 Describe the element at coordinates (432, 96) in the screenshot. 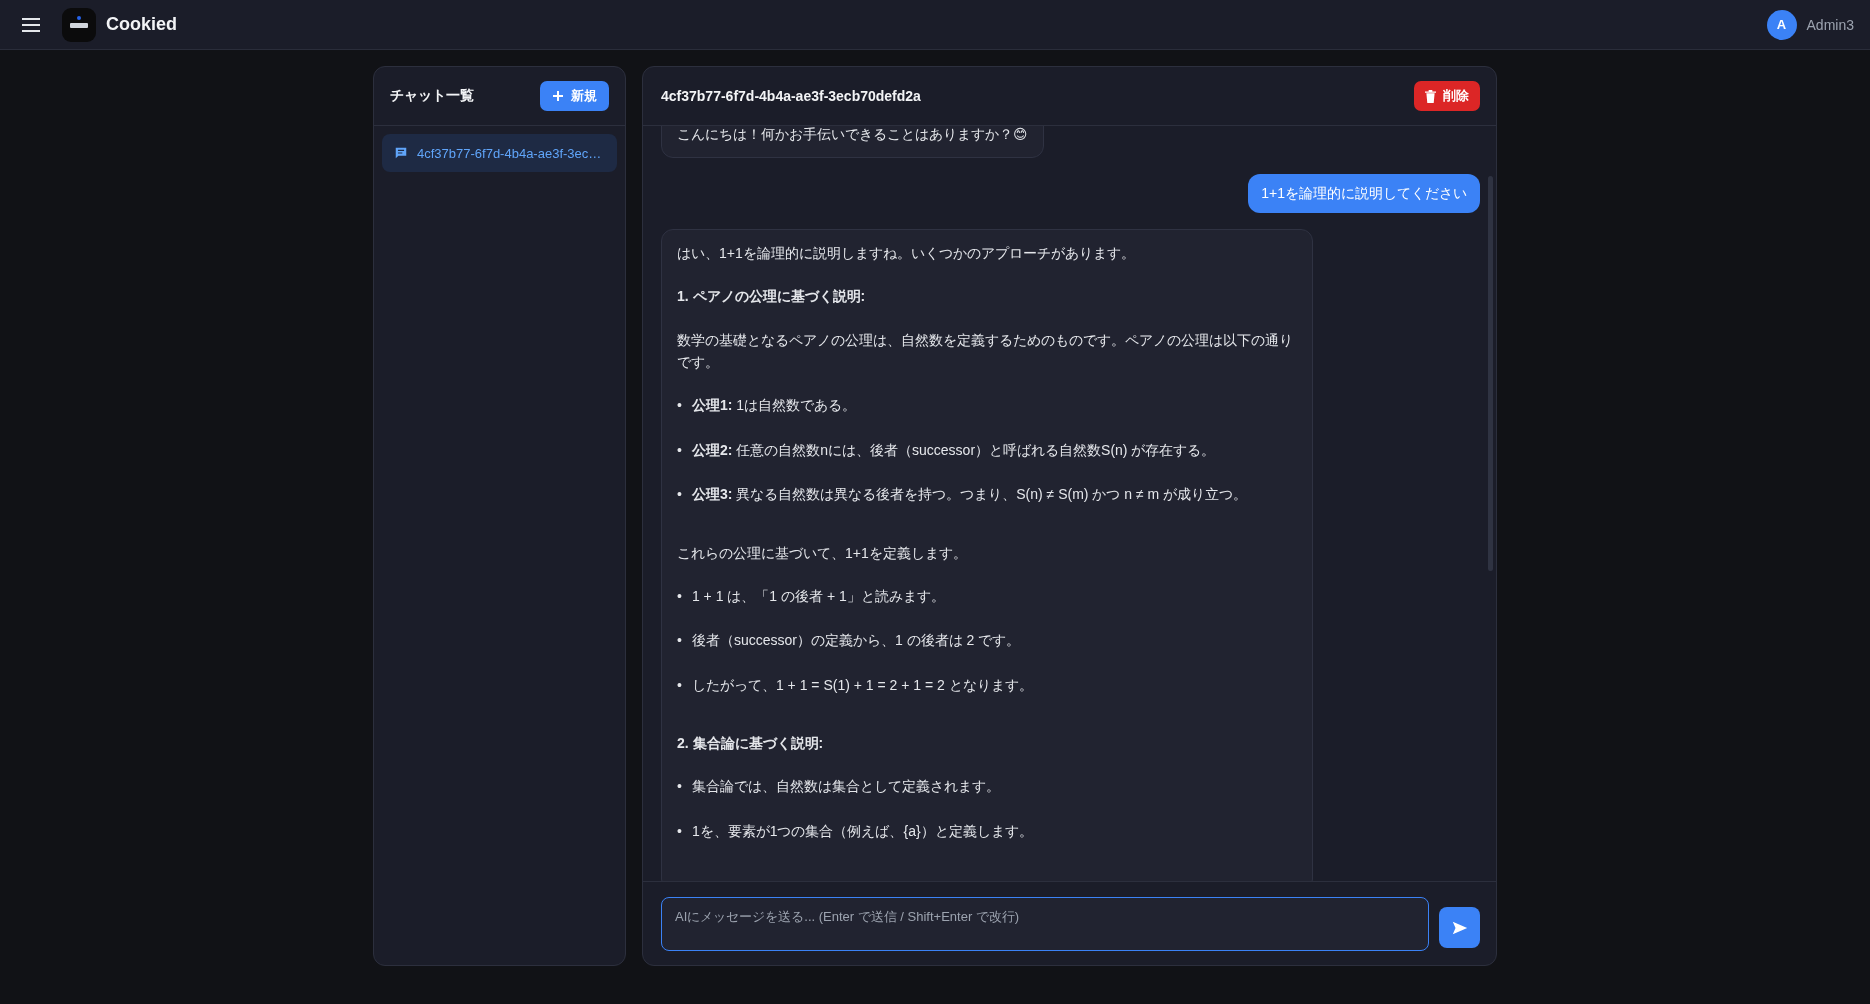

I see `sidebar-title: チャット一覧` at that location.